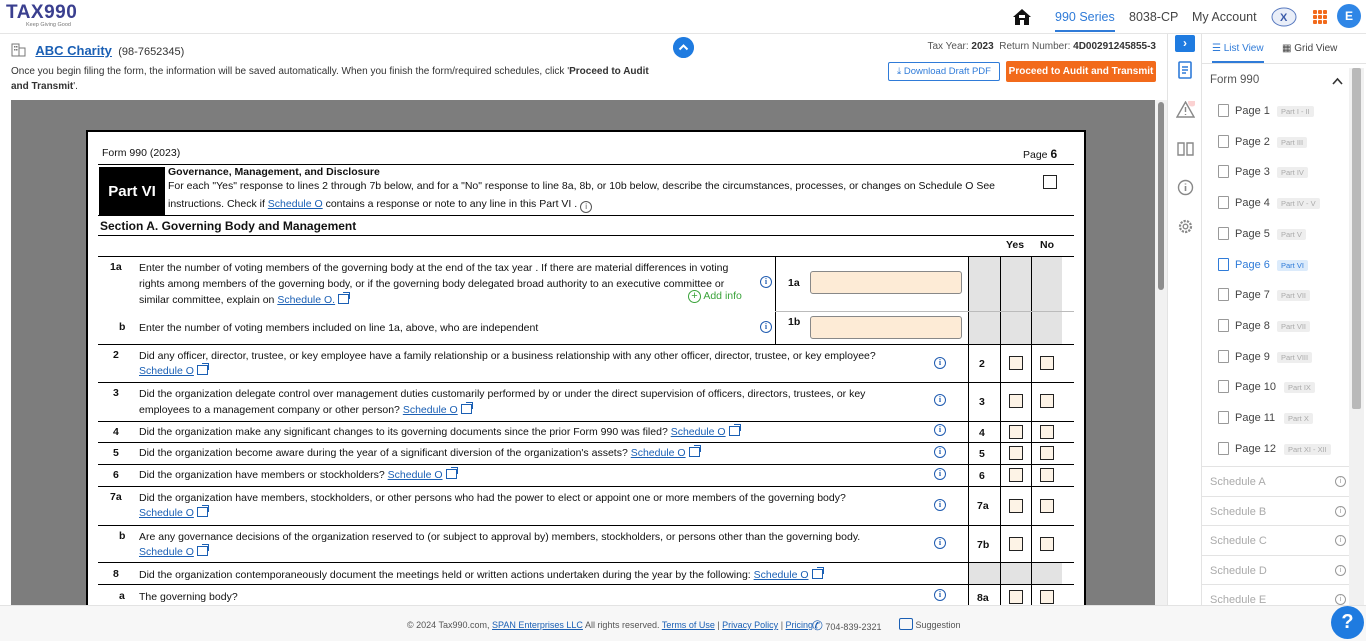 This screenshot has height=641, width=1366. Describe the element at coordinates (1234, 80) in the screenshot. I see `form-990-group-title: Form 990` at that location.